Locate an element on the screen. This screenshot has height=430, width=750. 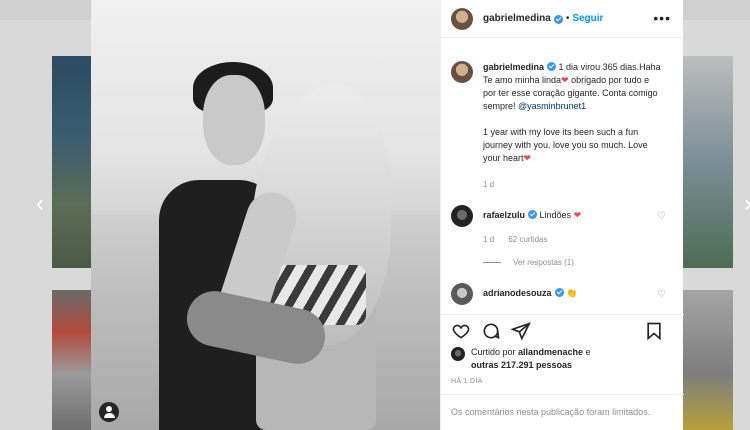
liker-username: allandmenache is located at coordinates (550, 352).